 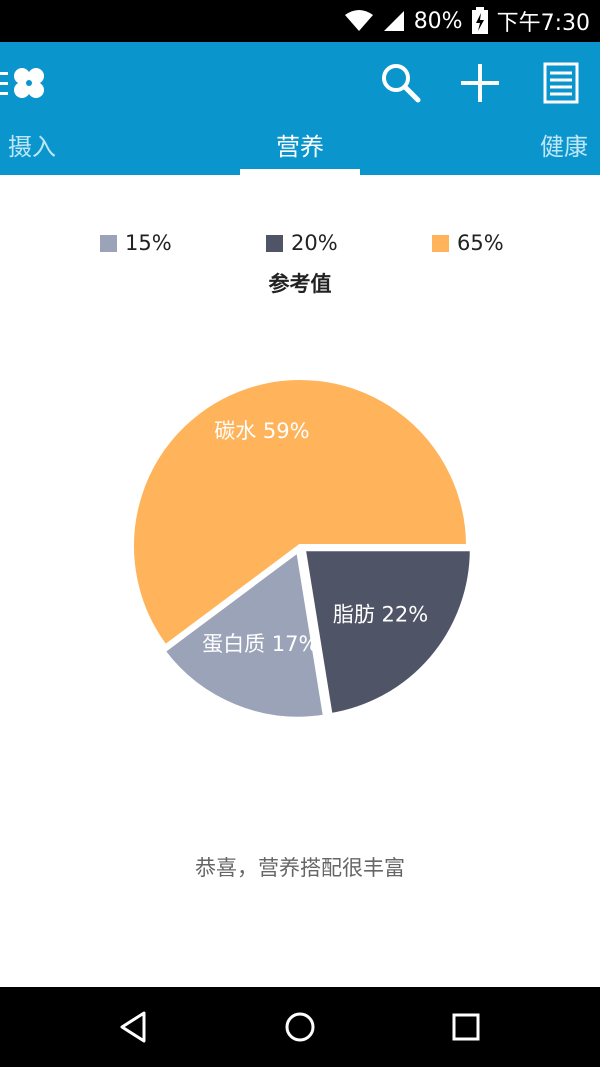 I want to click on pie-slice-label: 脂肪 22%, so click(x=380, y=615).